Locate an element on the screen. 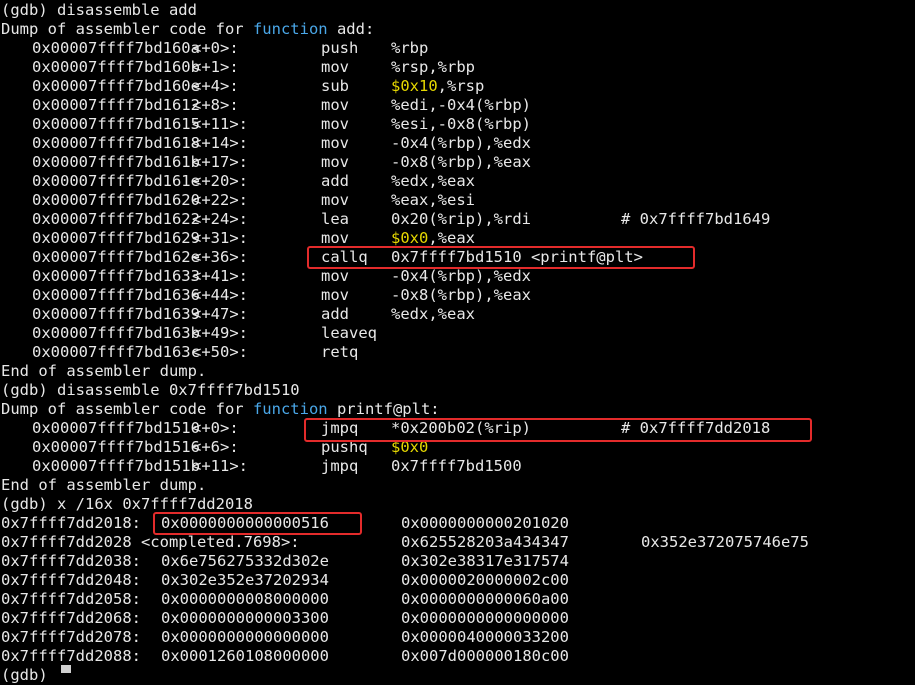 This screenshot has width=915, height=685. asm-operands: *0x200b02(%rip) is located at coordinates (461, 428).